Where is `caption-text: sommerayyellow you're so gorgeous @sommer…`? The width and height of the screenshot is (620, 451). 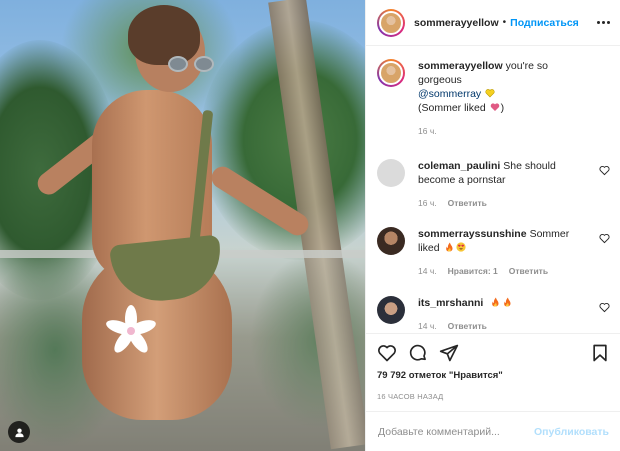 caption-text: sommerayyellow you're so gorgeous @sommer… is located at coordinates (503, 87).